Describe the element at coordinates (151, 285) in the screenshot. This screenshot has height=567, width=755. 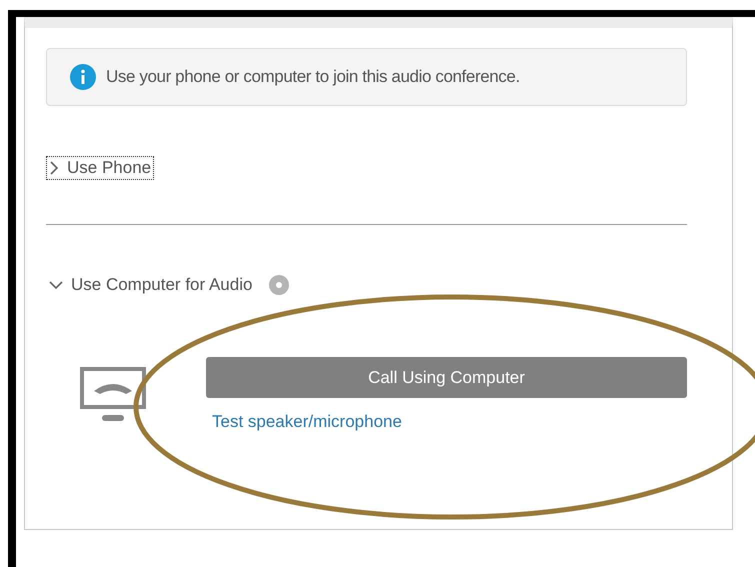
I see `section-toggle: Use Computer for Audio` at that location.